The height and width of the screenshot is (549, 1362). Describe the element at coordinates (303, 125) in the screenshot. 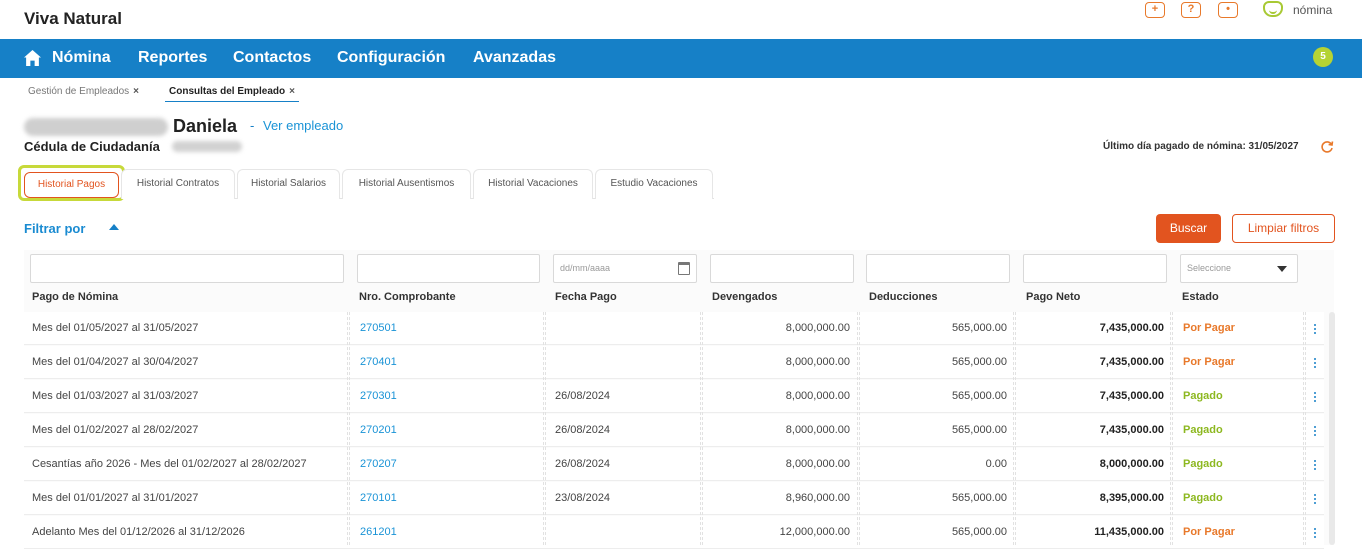

I see `view-employee-link: Ver empleado` at that location.